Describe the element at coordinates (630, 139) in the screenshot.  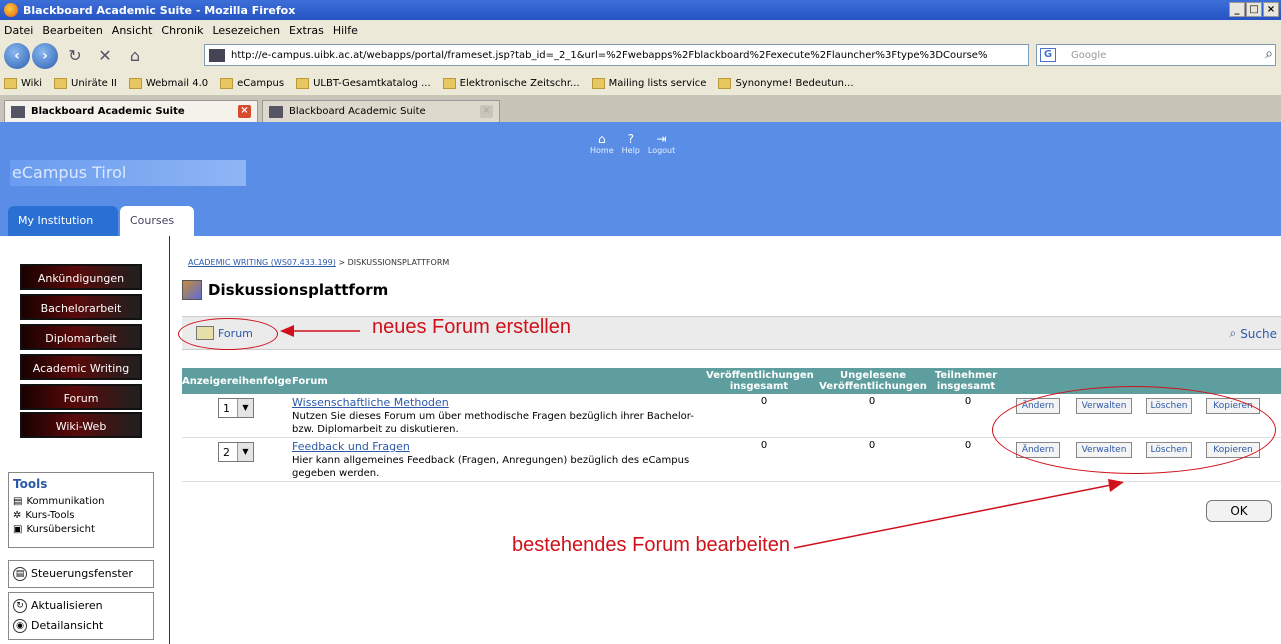
I see `help-icon: ?` at that location.